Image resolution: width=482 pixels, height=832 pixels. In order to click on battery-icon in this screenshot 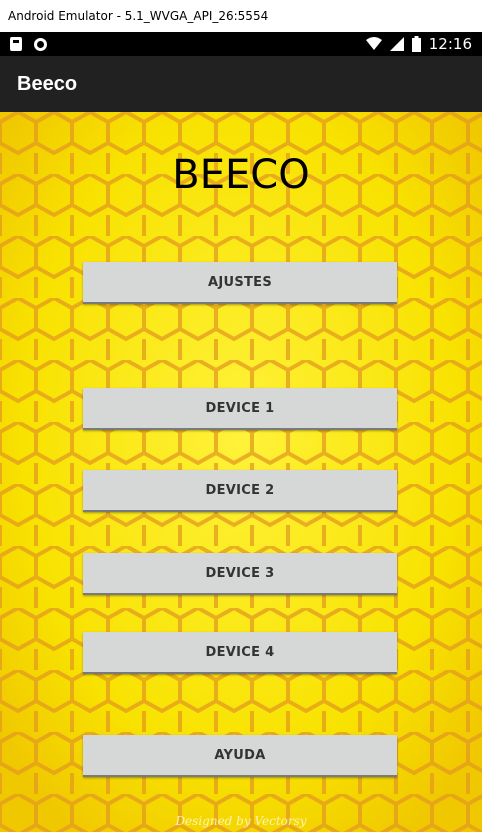, I will do `click(416, 44)`.